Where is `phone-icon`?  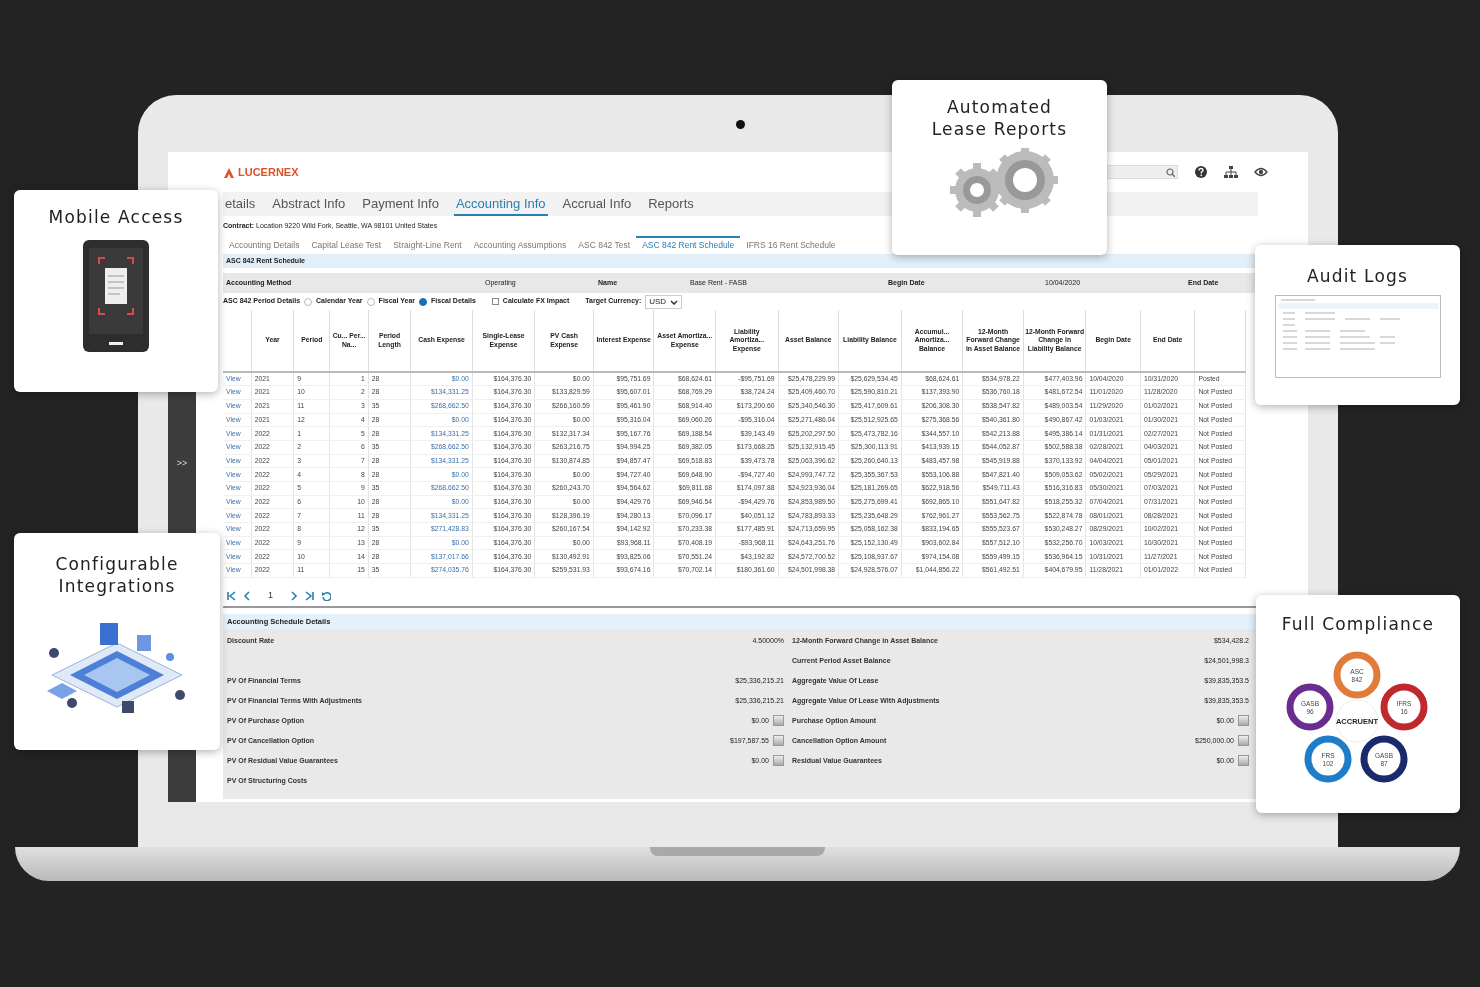
phone-icon is located at coordinates (116, 296).